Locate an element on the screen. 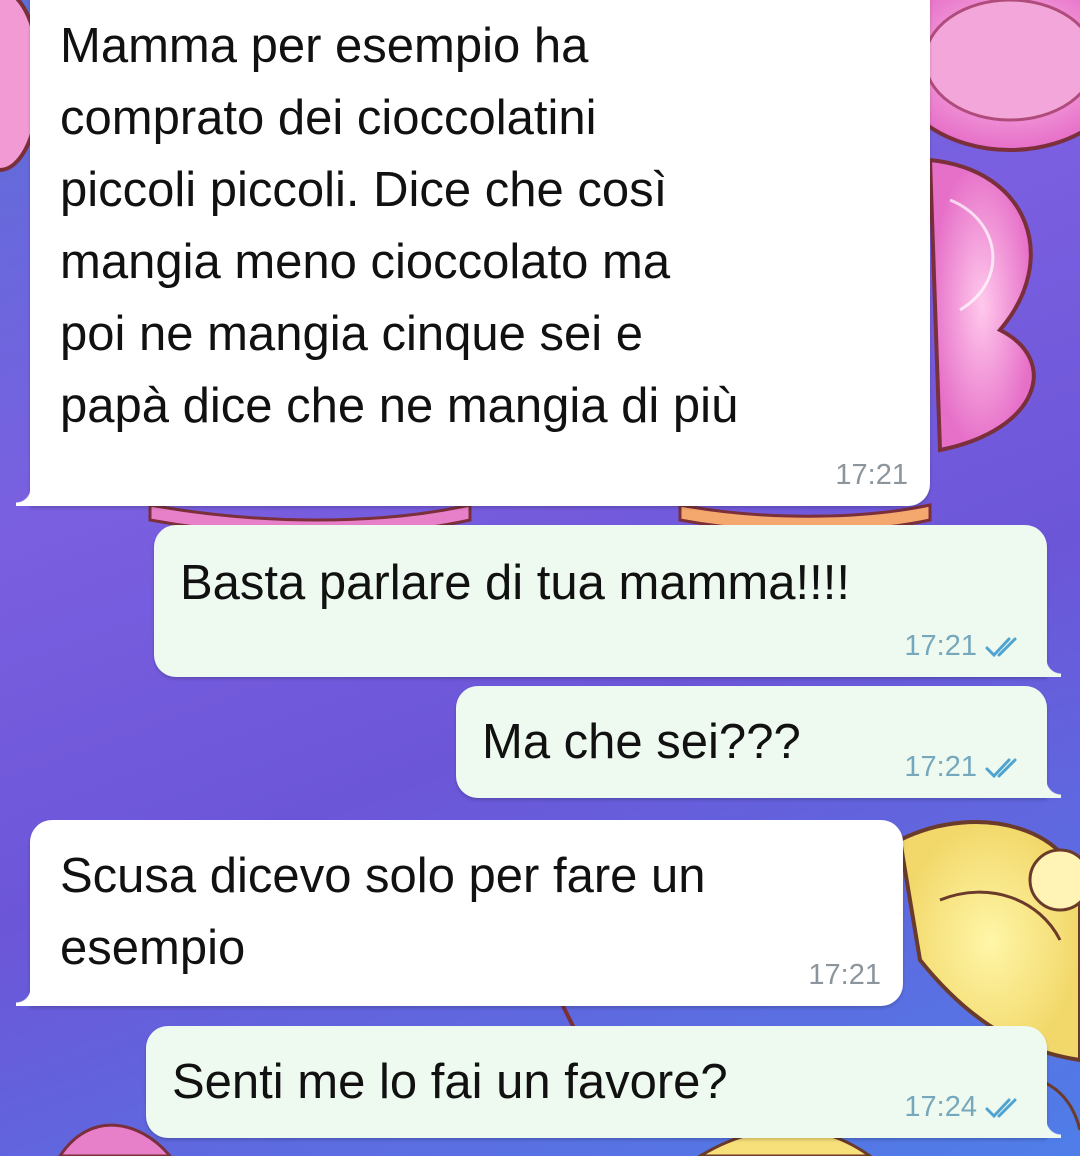 This screenshot has height=1156, width=1080. message-meta: 17:24 is located at coordinates (964, 1107).